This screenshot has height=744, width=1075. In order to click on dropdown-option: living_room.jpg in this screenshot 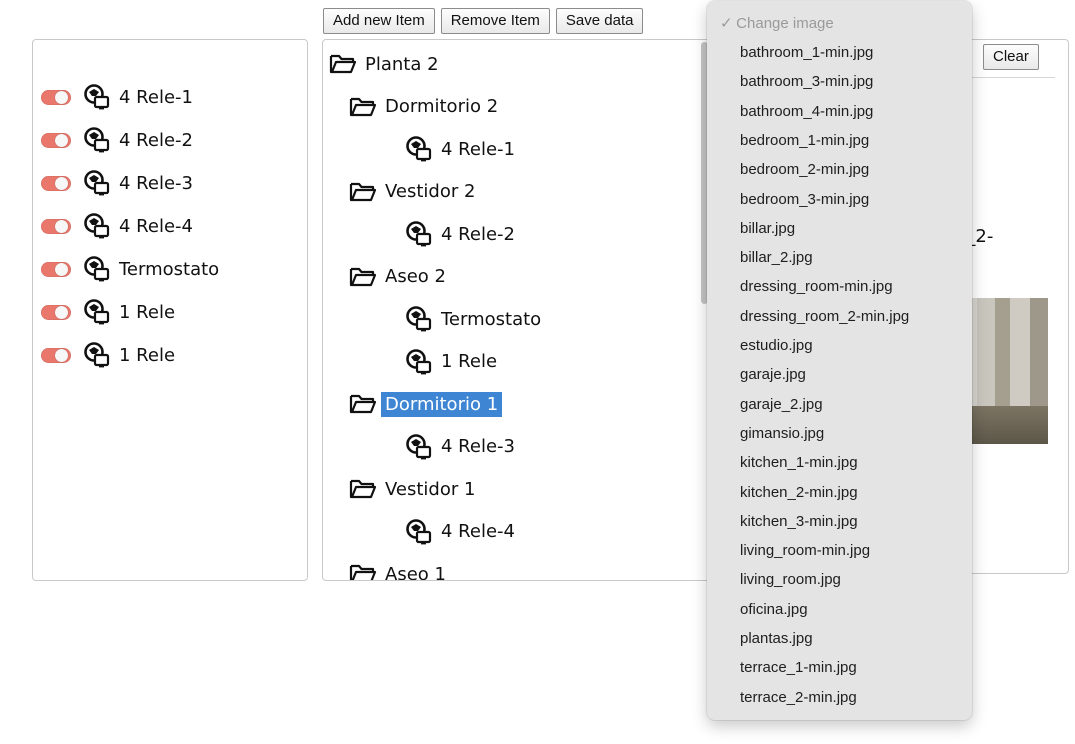, I will do `click(790, 580)`.